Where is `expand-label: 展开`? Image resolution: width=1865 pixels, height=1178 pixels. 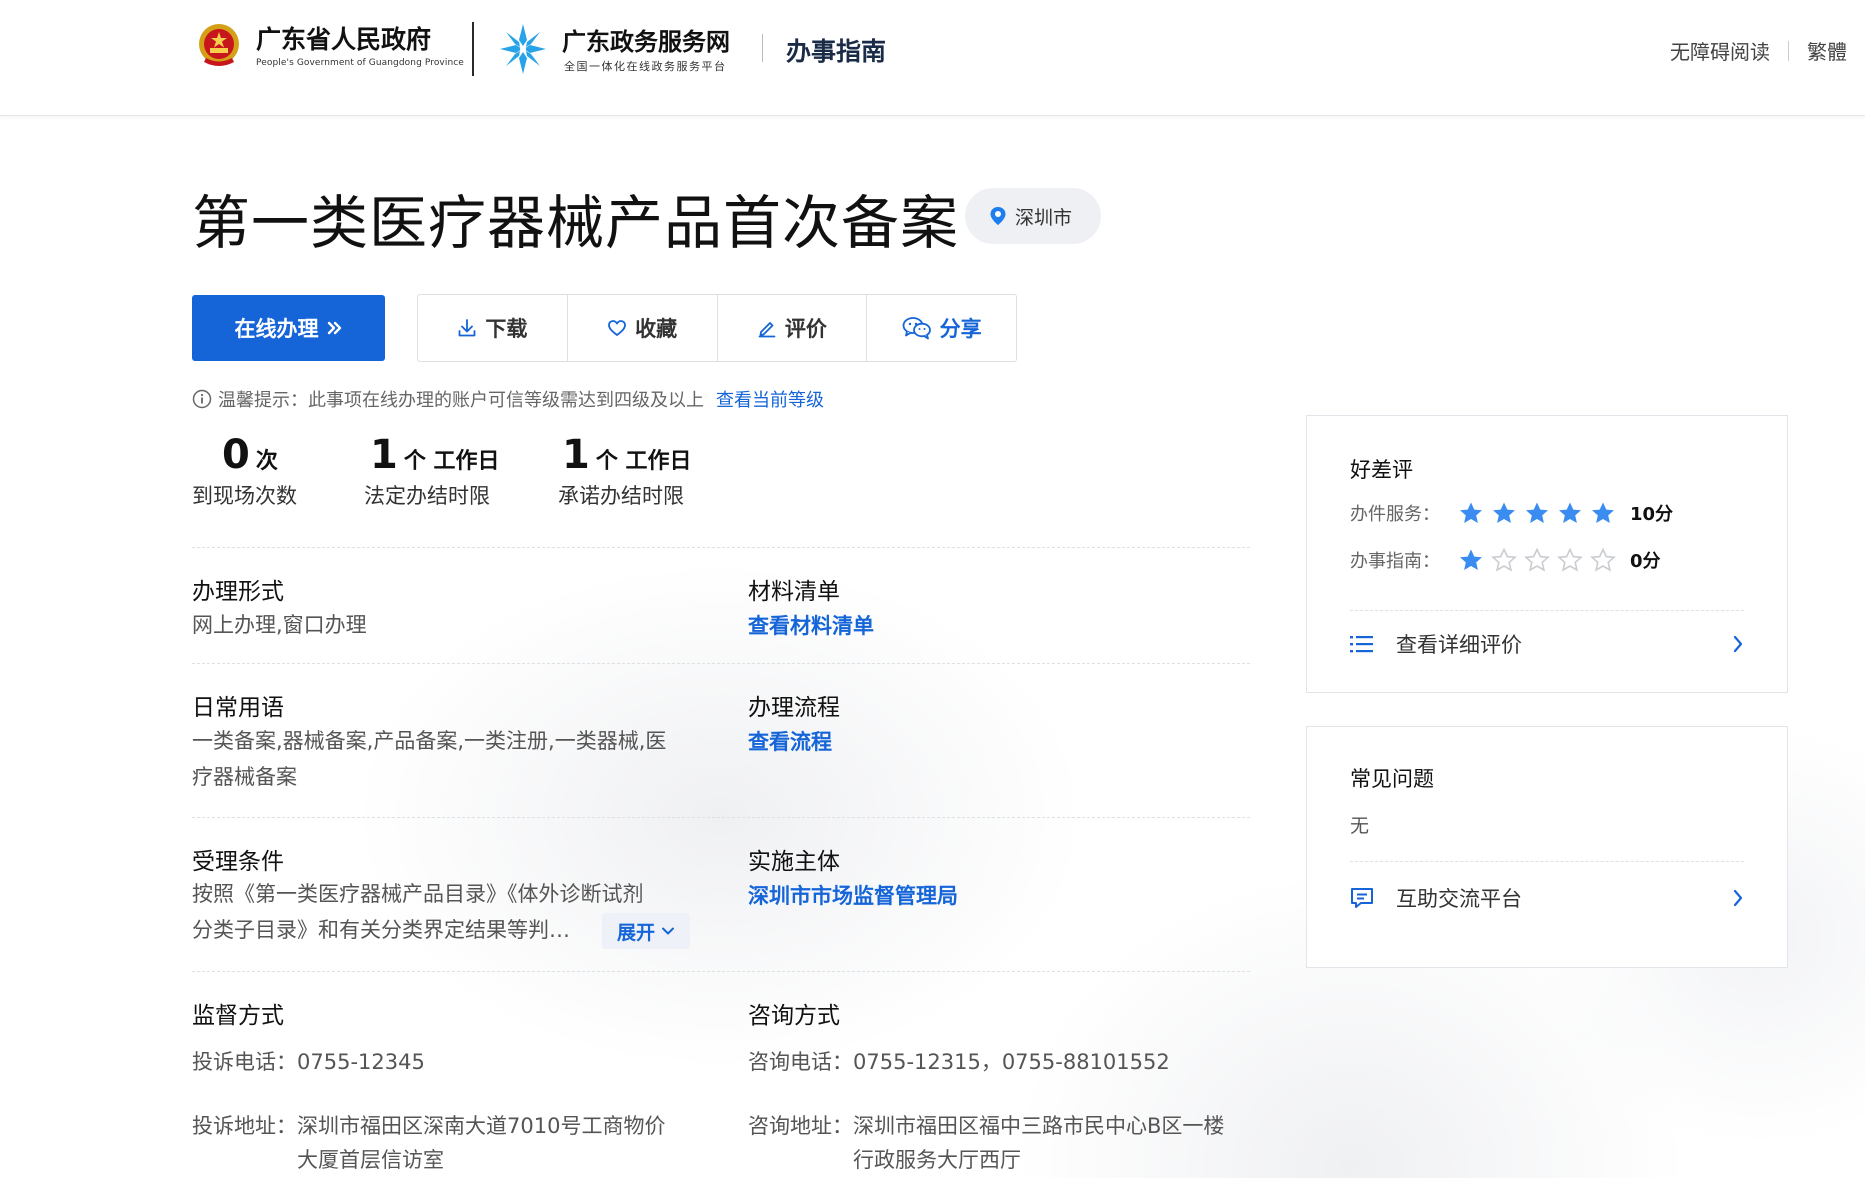 expand-label: 展开 is located at coordinates (635, 932).